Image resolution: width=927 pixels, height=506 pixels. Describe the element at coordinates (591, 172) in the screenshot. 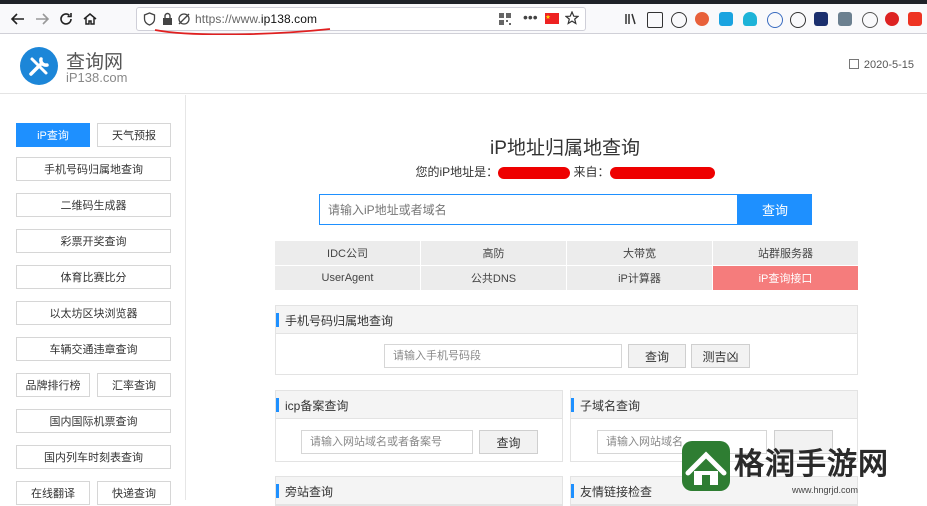

I see `from-label: 来自：` at that location.